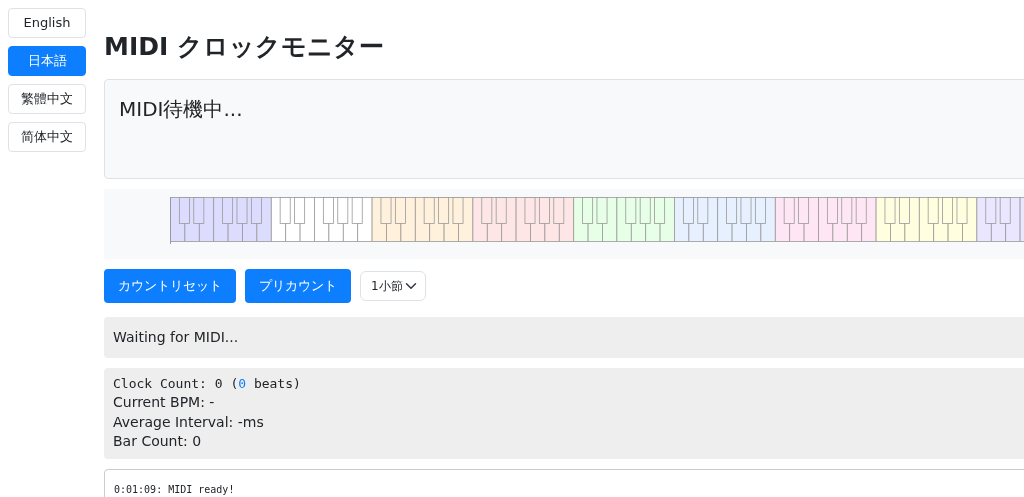  What do you see at coordinates (170, 286) in the screenshot?
I see `reset-button: カウントリセット` at bounding box center [170, 286].